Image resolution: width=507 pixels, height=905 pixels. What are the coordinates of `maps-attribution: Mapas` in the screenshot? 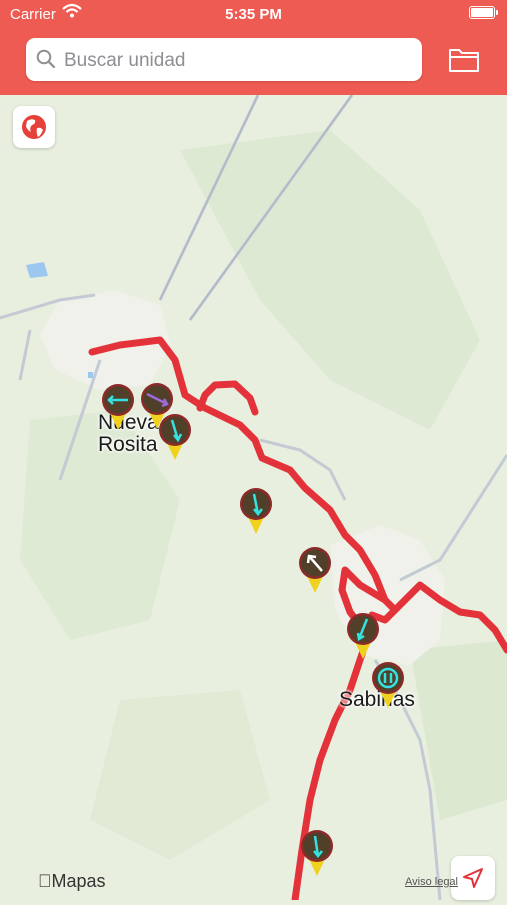 It's located at (72, 881).